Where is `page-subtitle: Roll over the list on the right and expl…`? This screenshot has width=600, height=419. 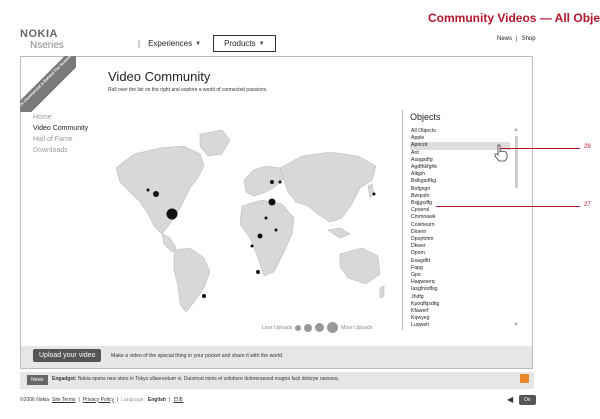
page-subtitle: Roll over the list on the right and expl… is located at coordinates (188, 90).